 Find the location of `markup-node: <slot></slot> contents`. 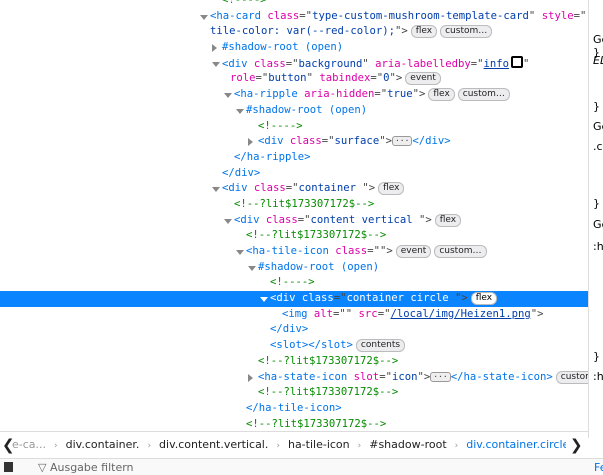

markup-node: <slot></slot> contents is located at coordinates (294, 346).